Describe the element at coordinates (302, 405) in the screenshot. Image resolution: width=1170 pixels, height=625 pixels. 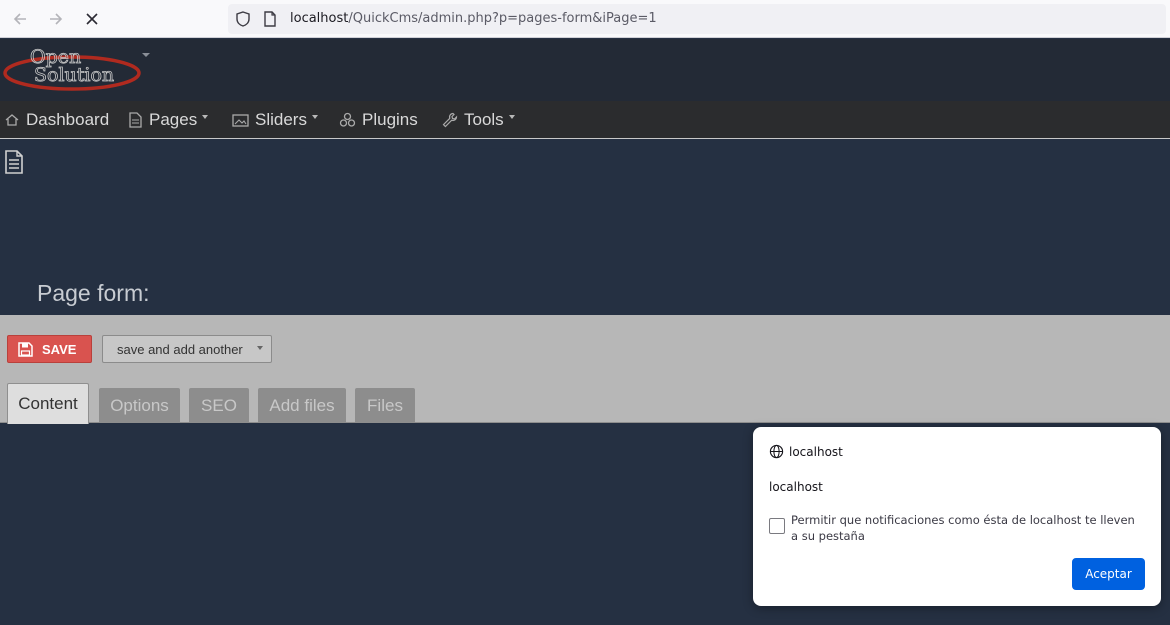
I see `tab-add-files: Add files` at that location.